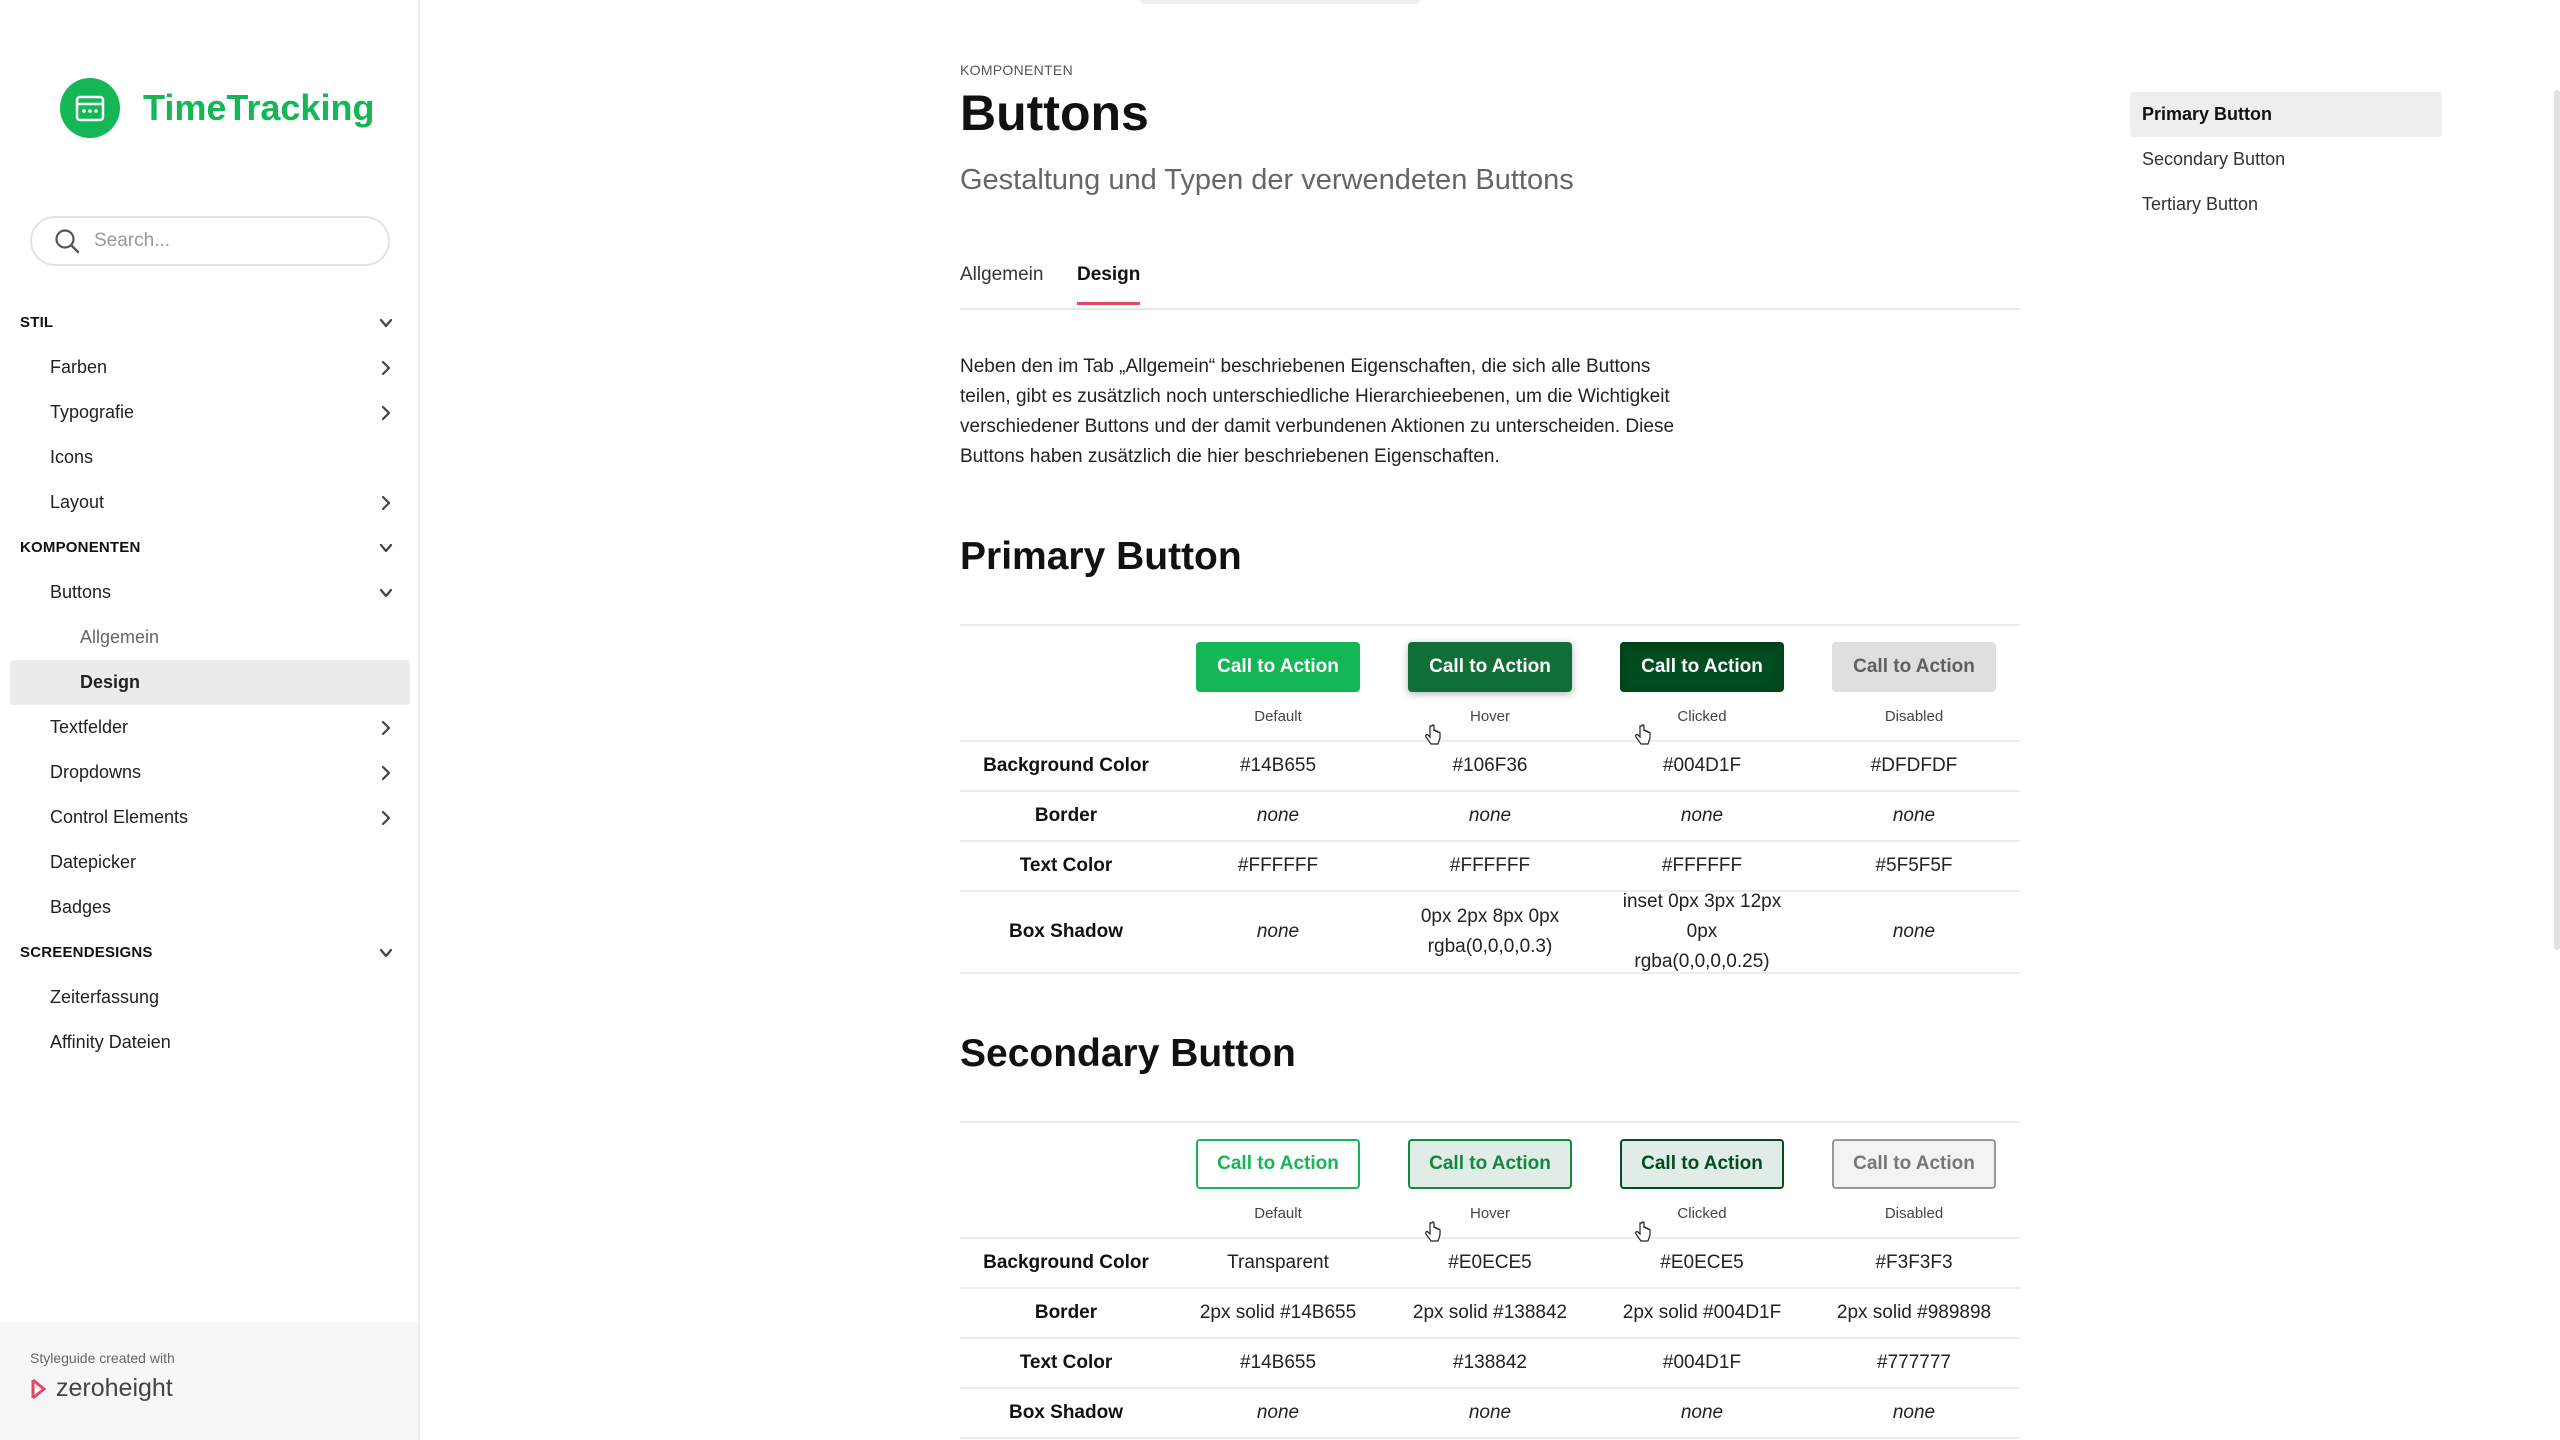 Image resolution: width=2560 pixels, height=1440 pixels. I want to click on sidebar-item-dropdowns: Dropdowns, so click(210, 772).